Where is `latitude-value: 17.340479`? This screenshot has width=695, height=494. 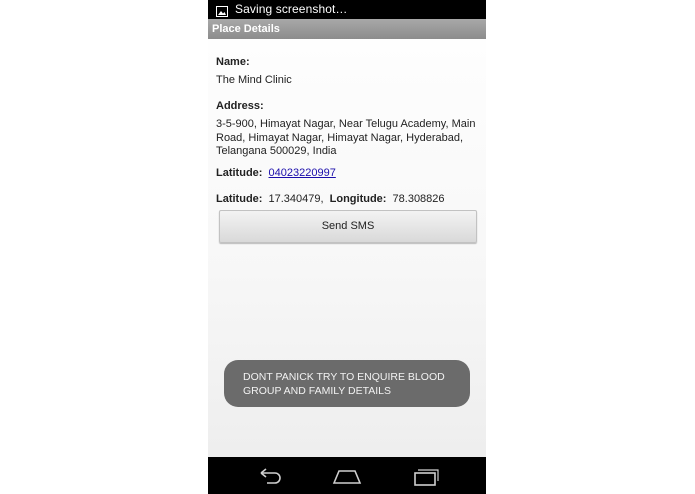 latitude-value: 17.340479 is located at coordinates (294, 199).